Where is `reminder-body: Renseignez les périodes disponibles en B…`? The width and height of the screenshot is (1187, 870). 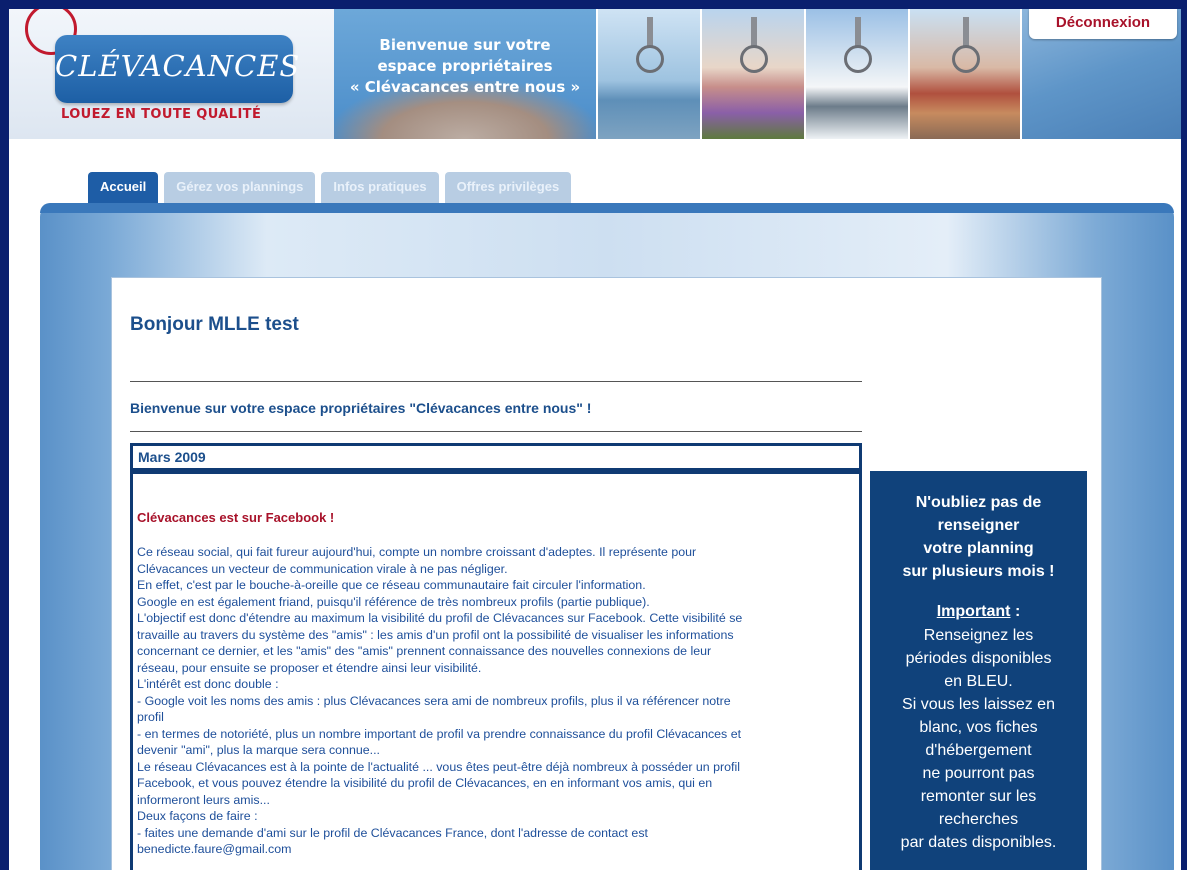 reminder-body: Renseignez les périodes disponibles en B… is located at coordinates (978, 739).